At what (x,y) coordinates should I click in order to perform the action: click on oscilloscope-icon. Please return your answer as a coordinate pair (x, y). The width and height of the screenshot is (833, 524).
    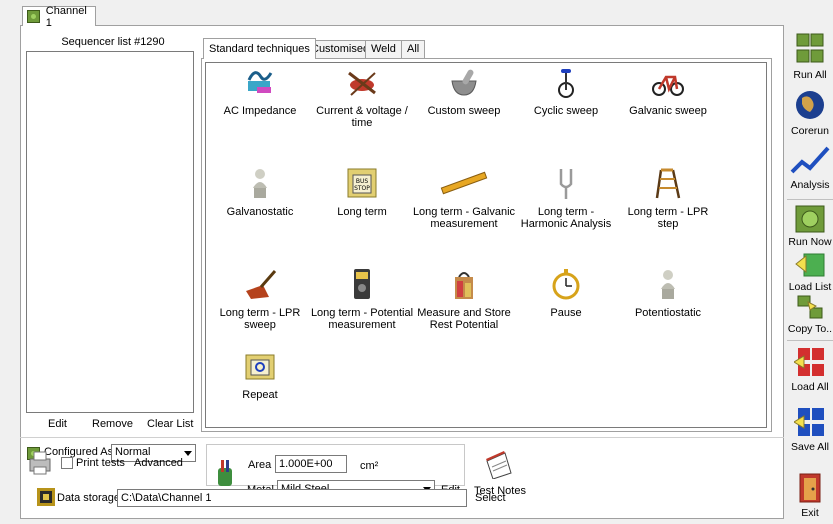
    Looking at the image, I should click on (362, 83).